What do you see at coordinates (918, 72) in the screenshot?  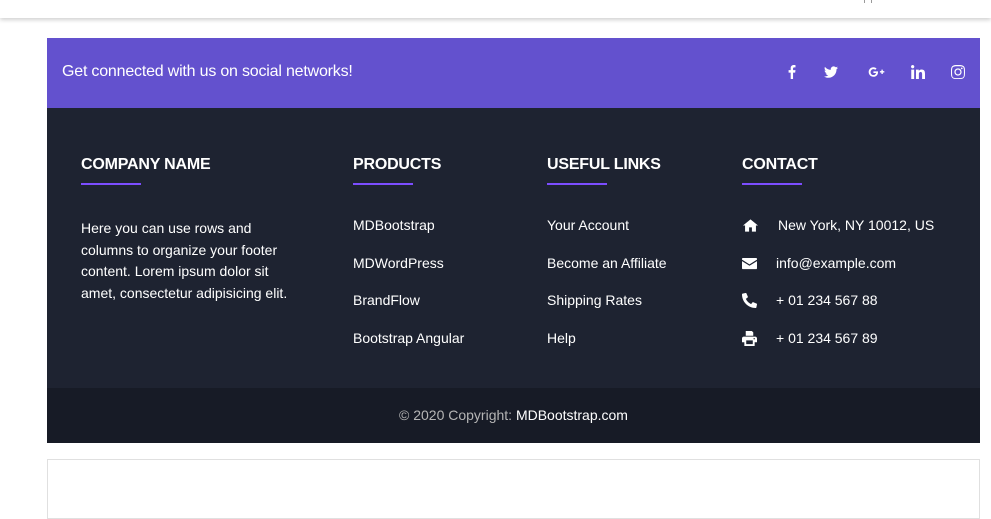 I see `linkedin-icon` at bounding box center [918, 72].